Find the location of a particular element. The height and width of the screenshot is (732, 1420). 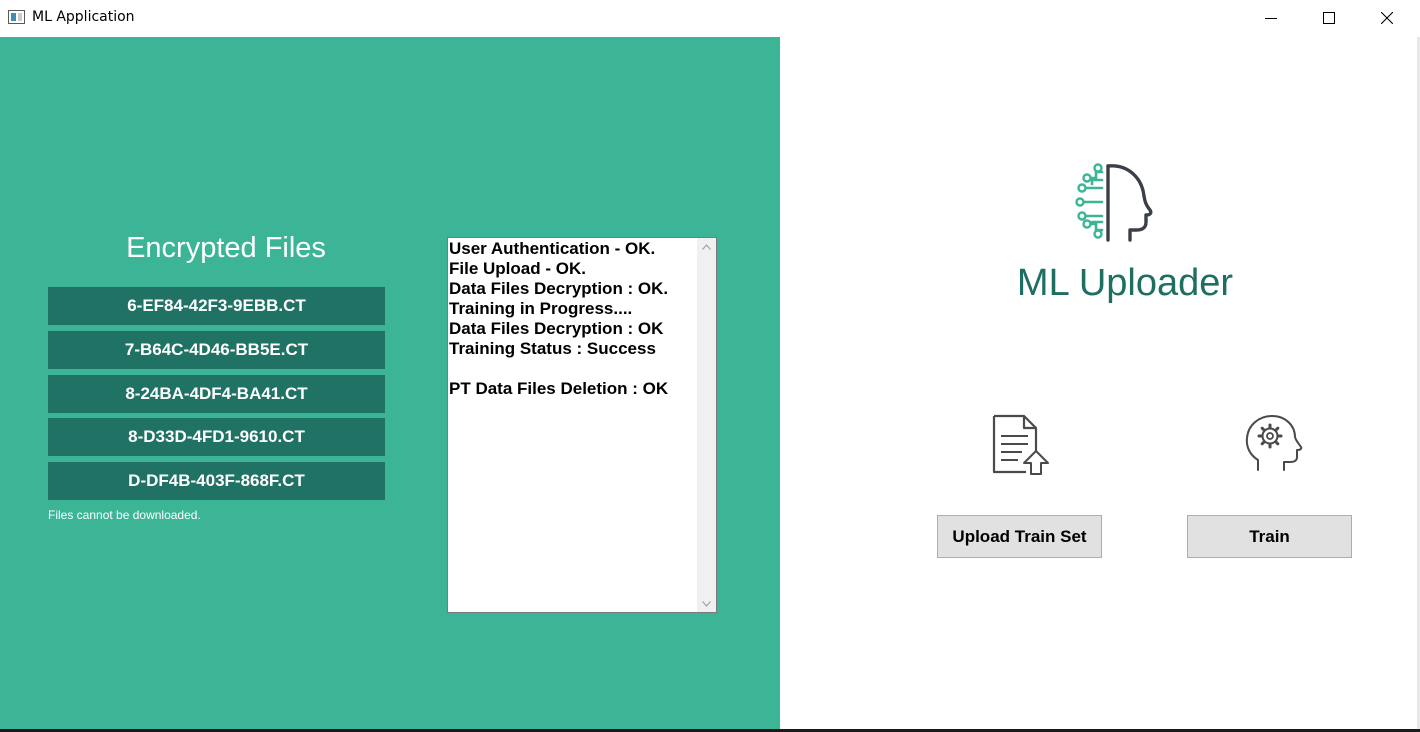

log-line: Data Files Decryption : OK. is located at coordinates (559, 288).